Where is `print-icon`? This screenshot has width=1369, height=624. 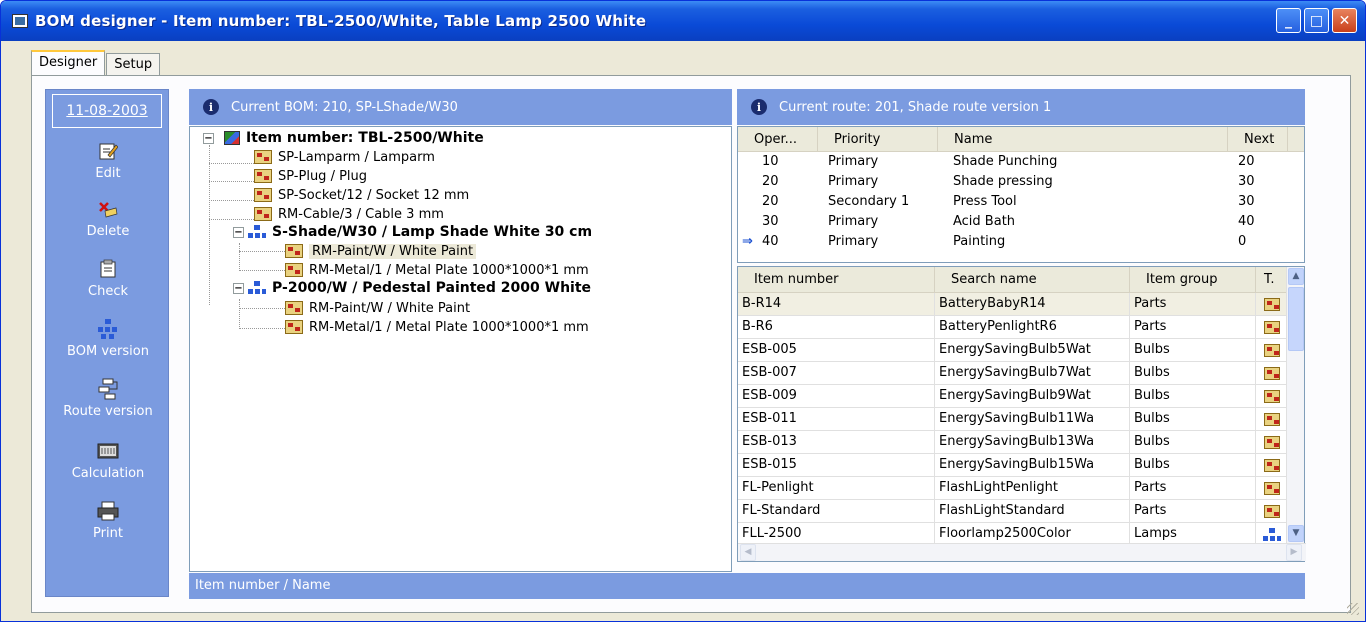 print-icon is located at coordinates (108, 511).